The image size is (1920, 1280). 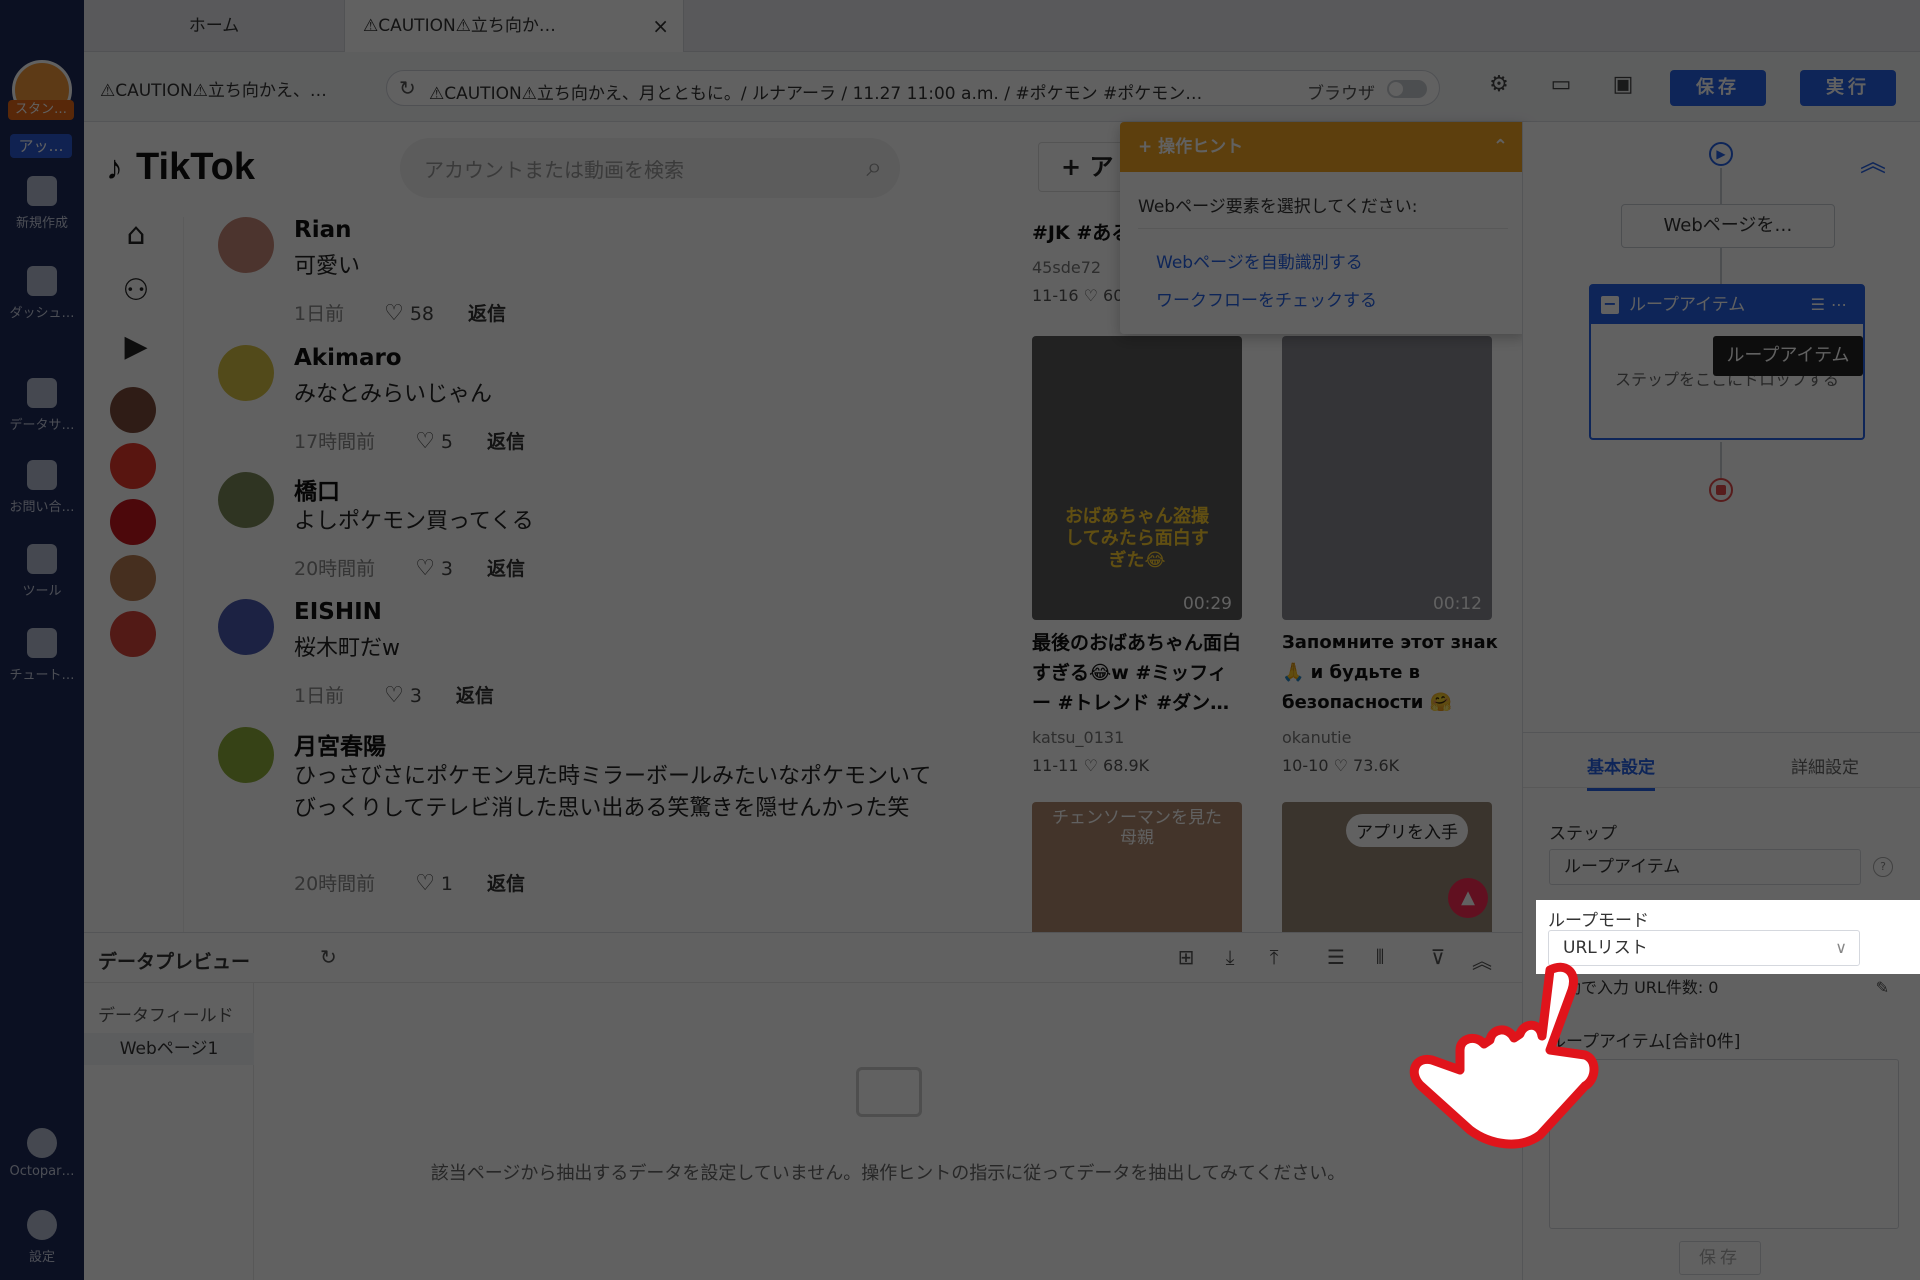 I want to click on video-caption: おばあちゃん盗撮してみたら面白すぎた😂, so click(x=1137, y=538).